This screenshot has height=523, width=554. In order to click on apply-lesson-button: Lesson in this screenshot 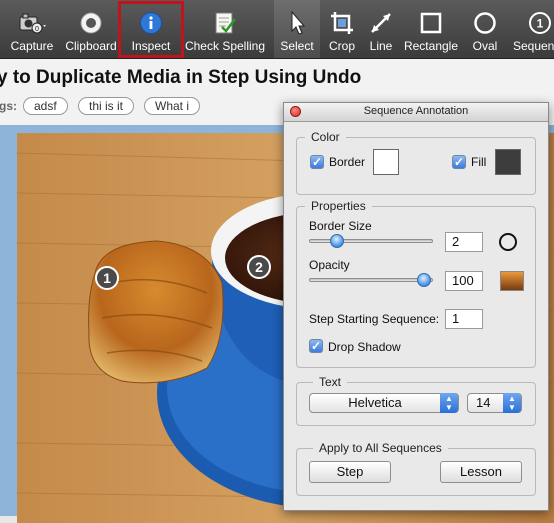, I will do `click(481, 472)`.